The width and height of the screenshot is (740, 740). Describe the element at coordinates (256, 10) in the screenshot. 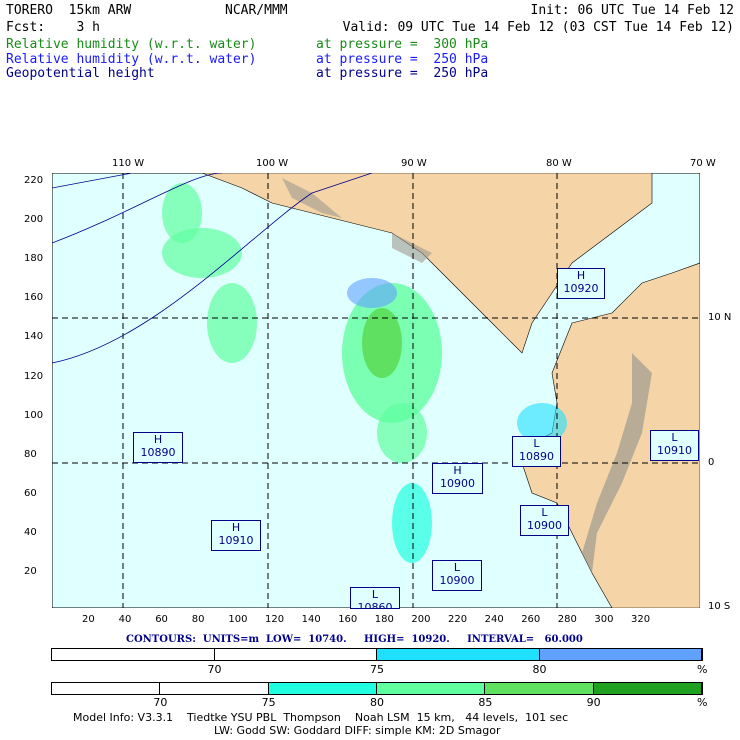

I see `org-label: NCAR/MMM` at that location.